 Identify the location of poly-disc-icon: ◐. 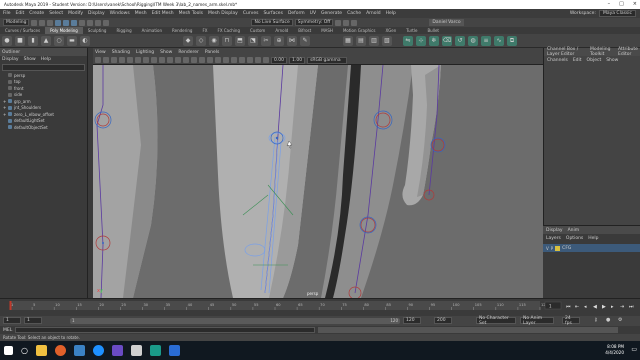
(85, 40).